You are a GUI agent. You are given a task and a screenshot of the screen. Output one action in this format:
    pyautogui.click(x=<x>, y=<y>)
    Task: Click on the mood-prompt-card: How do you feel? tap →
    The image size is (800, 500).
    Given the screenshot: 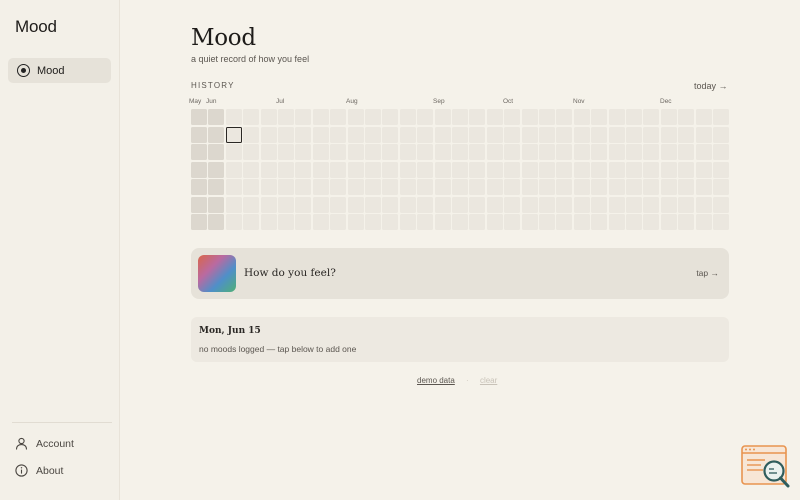 What is the action you would take?
    pyautogui.click(x=460, y=273)
    